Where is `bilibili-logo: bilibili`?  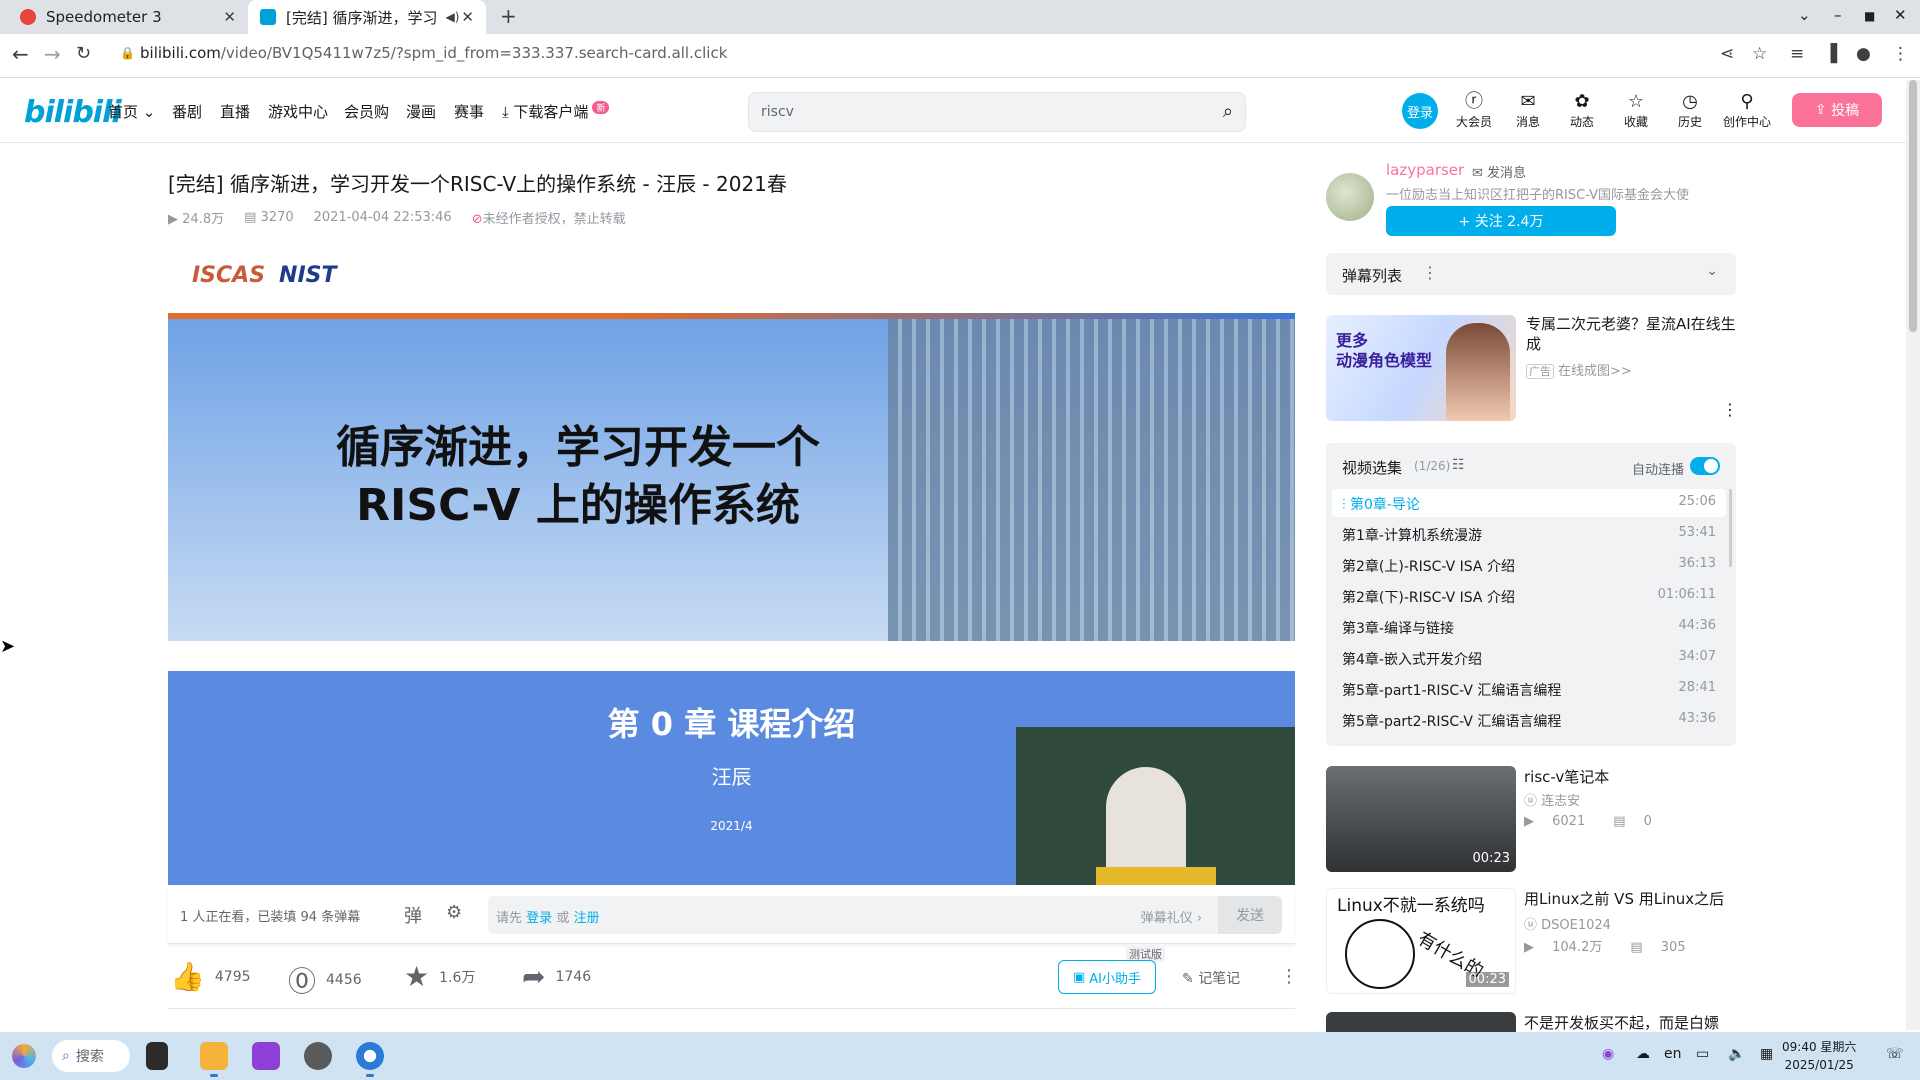
bilibili-logo: bilibili is located at coordinates (73, 112).